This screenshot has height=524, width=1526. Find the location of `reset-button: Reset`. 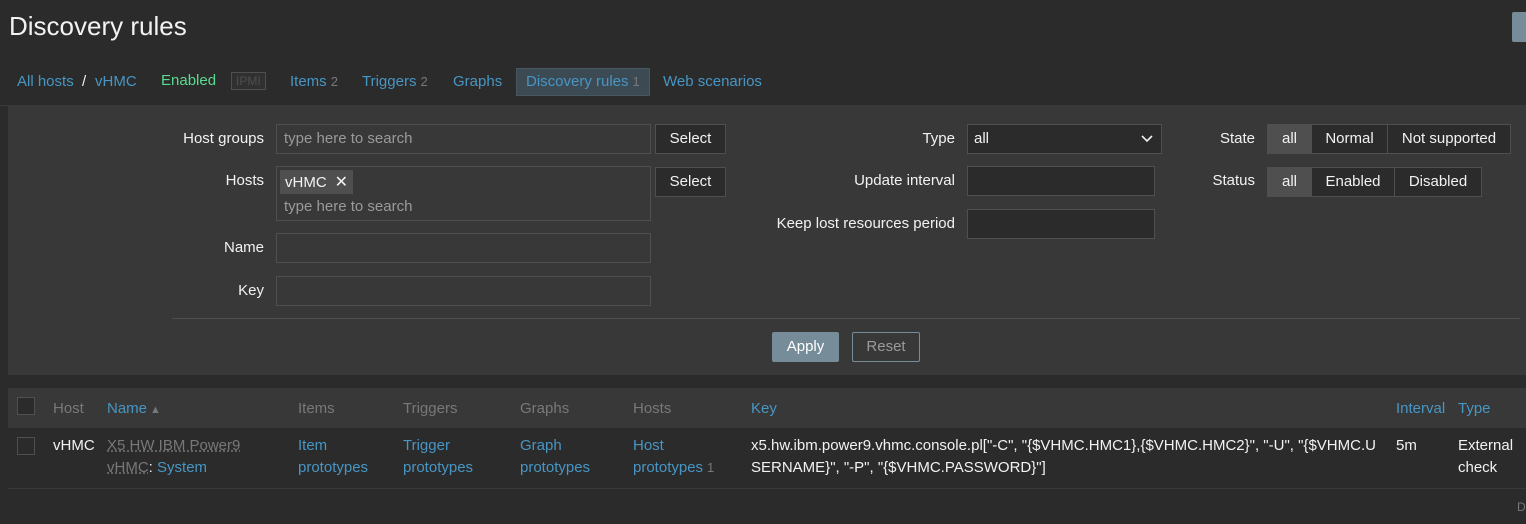

reset-button: Reset is located at coordinates (886, 347).